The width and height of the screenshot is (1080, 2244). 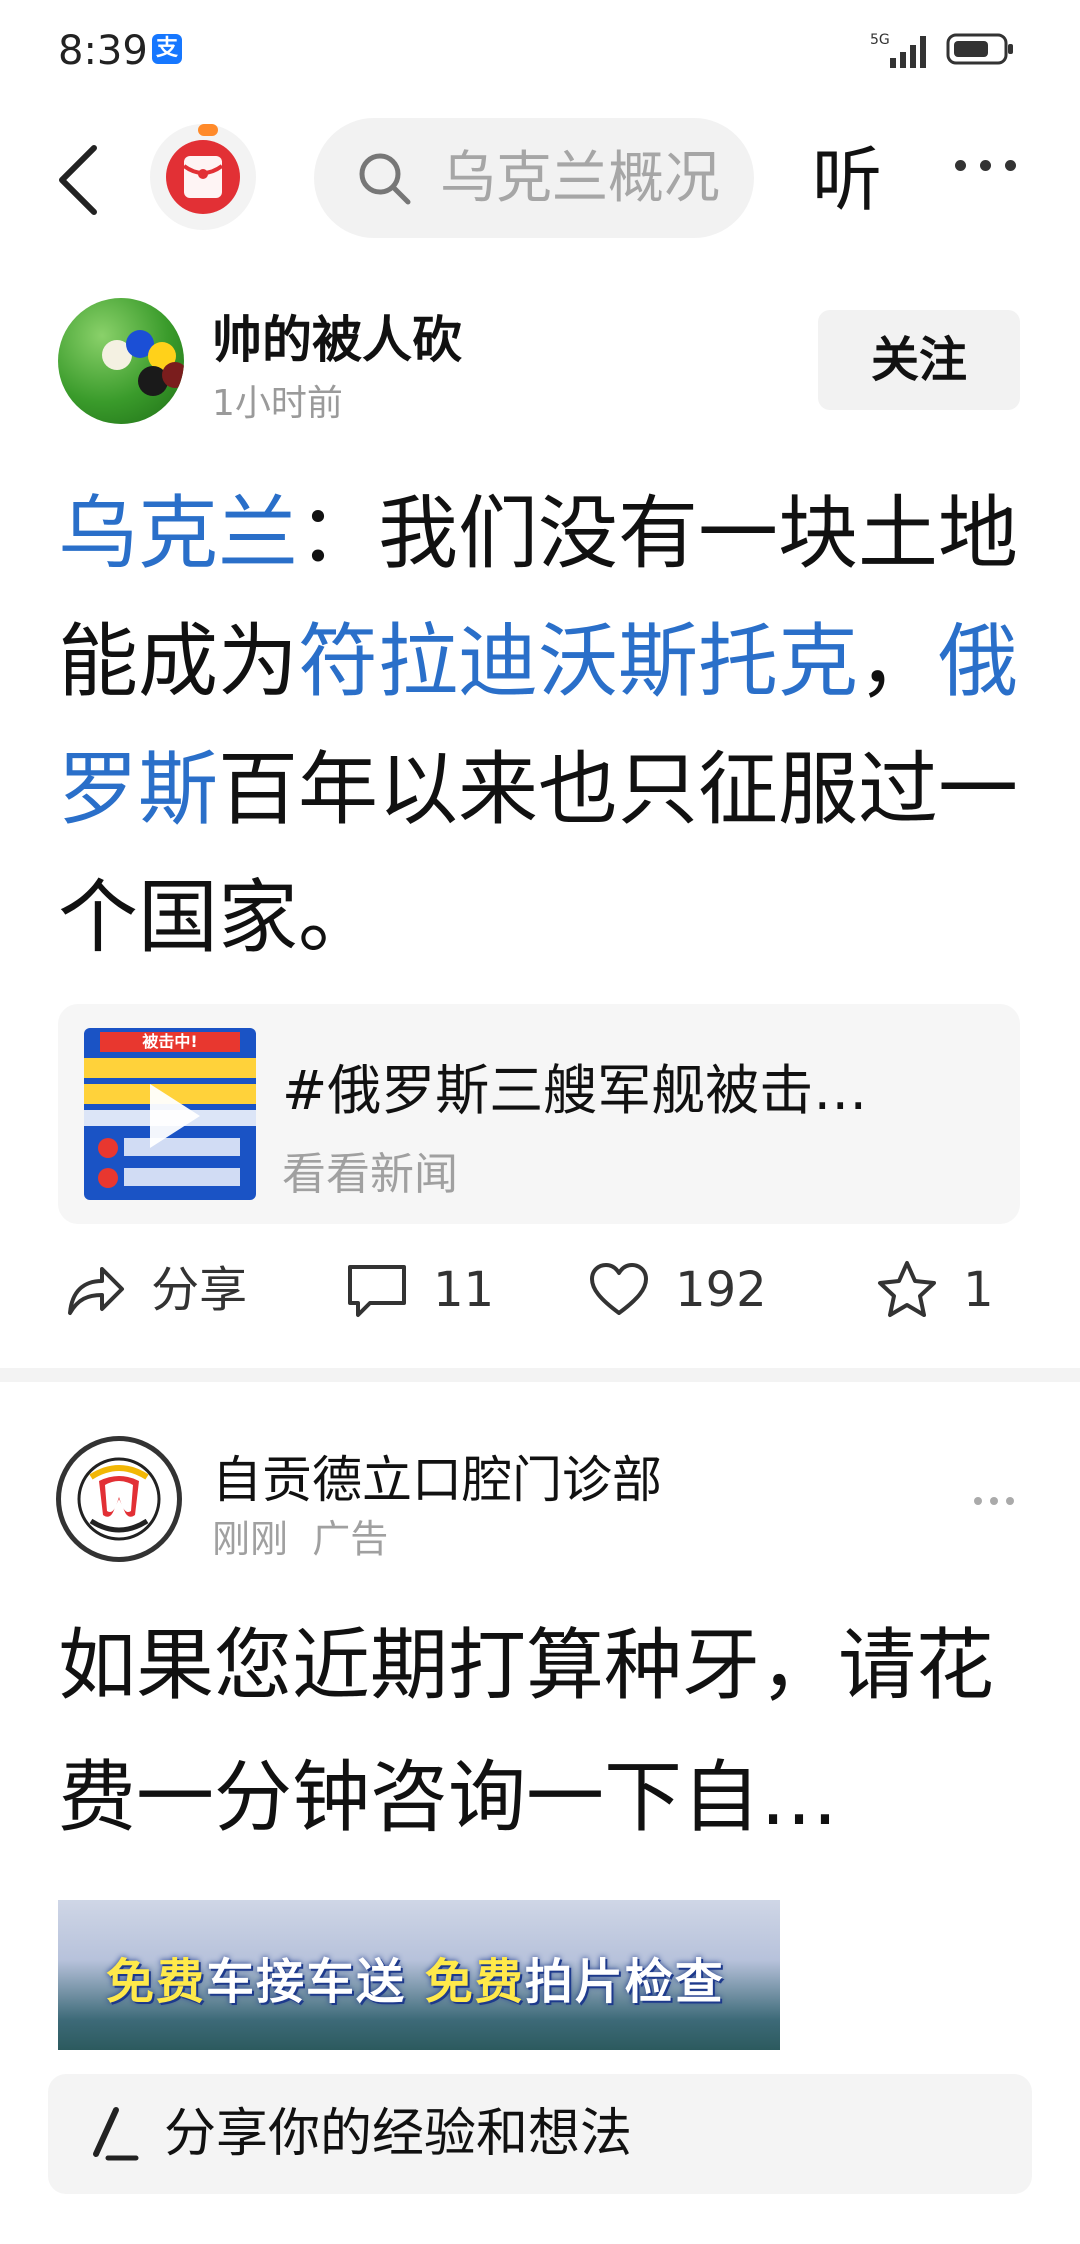 I want to click on news-card-source: 看看新闻, so click(x=370, y=1174).